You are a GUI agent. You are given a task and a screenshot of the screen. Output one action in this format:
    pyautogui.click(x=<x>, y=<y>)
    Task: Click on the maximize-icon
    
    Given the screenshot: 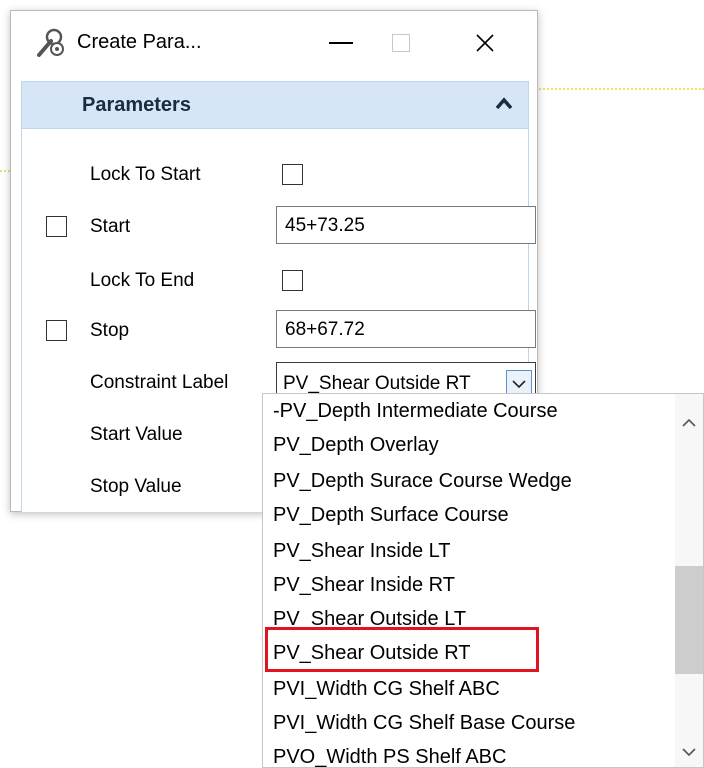 What is the action you would take?
    pyautogui.click(x=401, y=43)
    